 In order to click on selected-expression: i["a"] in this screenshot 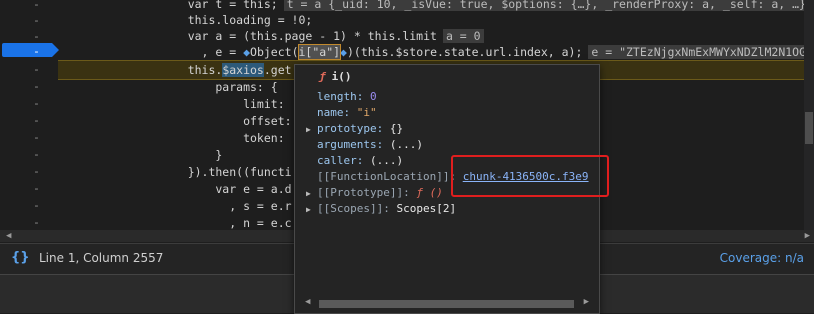, I will do `click(319, 52)`.